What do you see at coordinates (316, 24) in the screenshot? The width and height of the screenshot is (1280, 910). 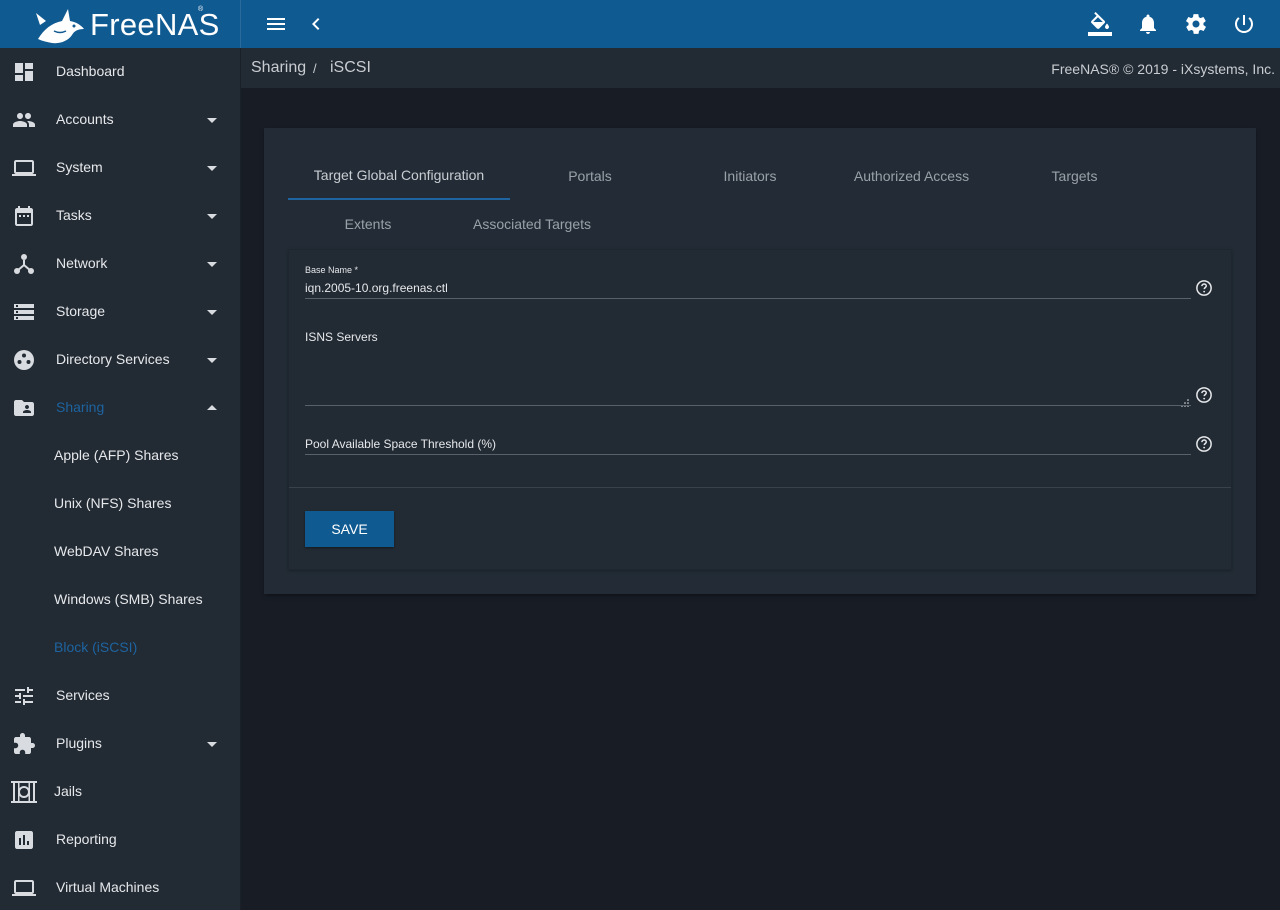 I see `chevron-left-icon` at bounding box center [316, 24].